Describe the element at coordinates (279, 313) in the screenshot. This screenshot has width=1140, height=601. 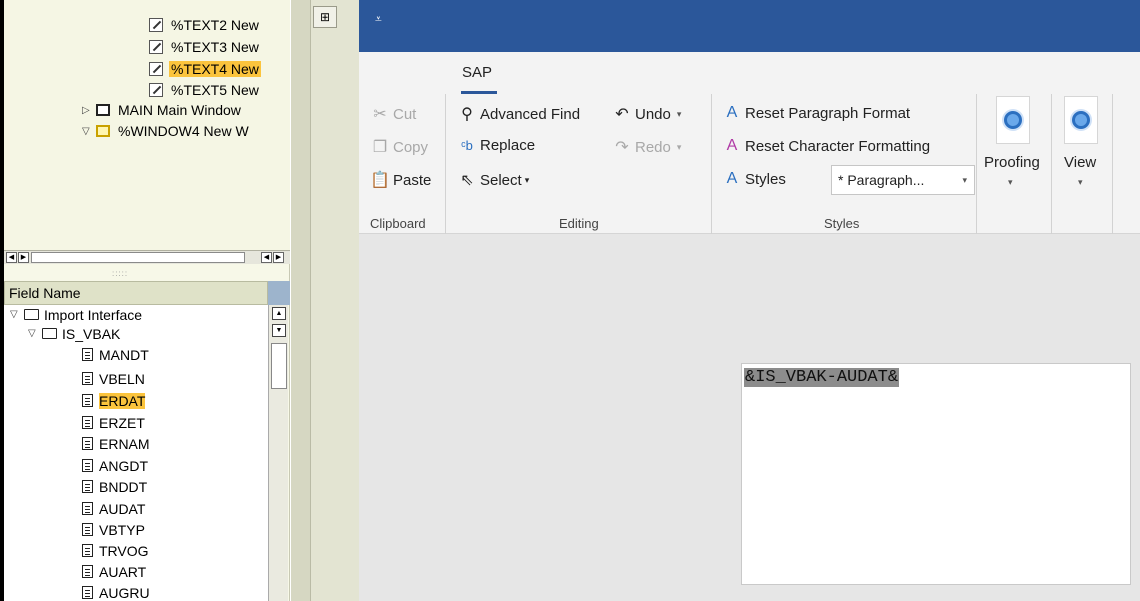
I see `scroll-up-icon: ▲` at that location.